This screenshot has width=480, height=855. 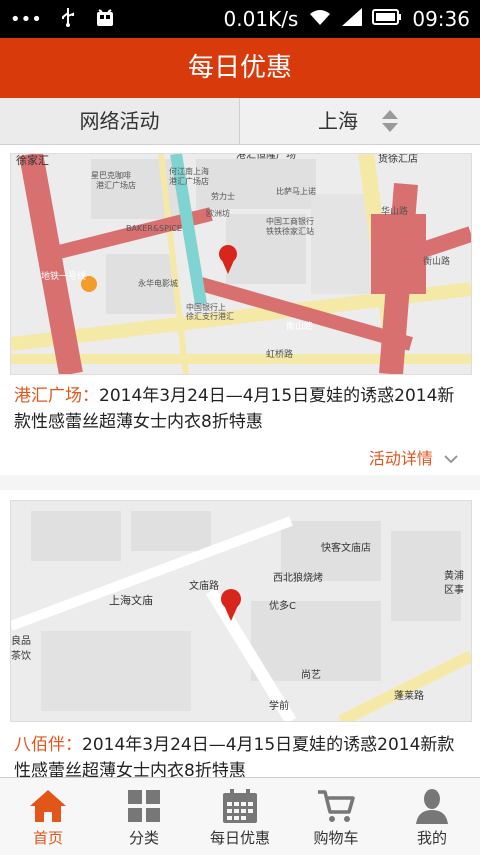 What do you see at coordinates (454, 589) in the screenshot?
I see `svg-text: 区事` at bounding box center [454, 589].